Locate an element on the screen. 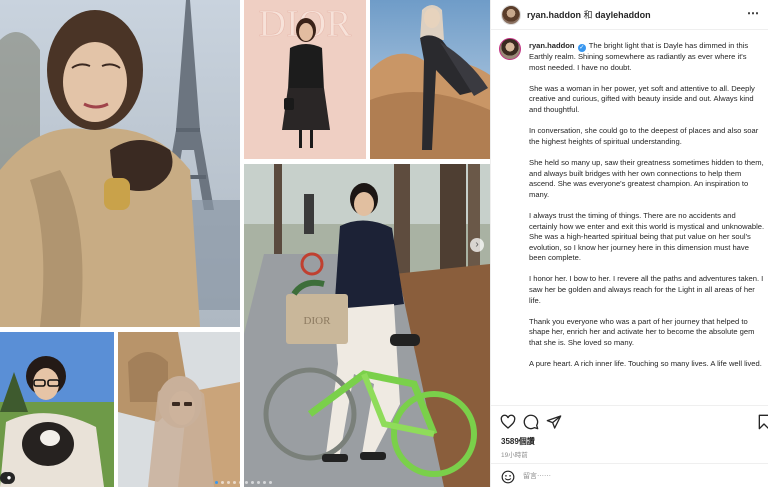 The image size is (768, 487). comment-bar is located at coordinates (629, 475).